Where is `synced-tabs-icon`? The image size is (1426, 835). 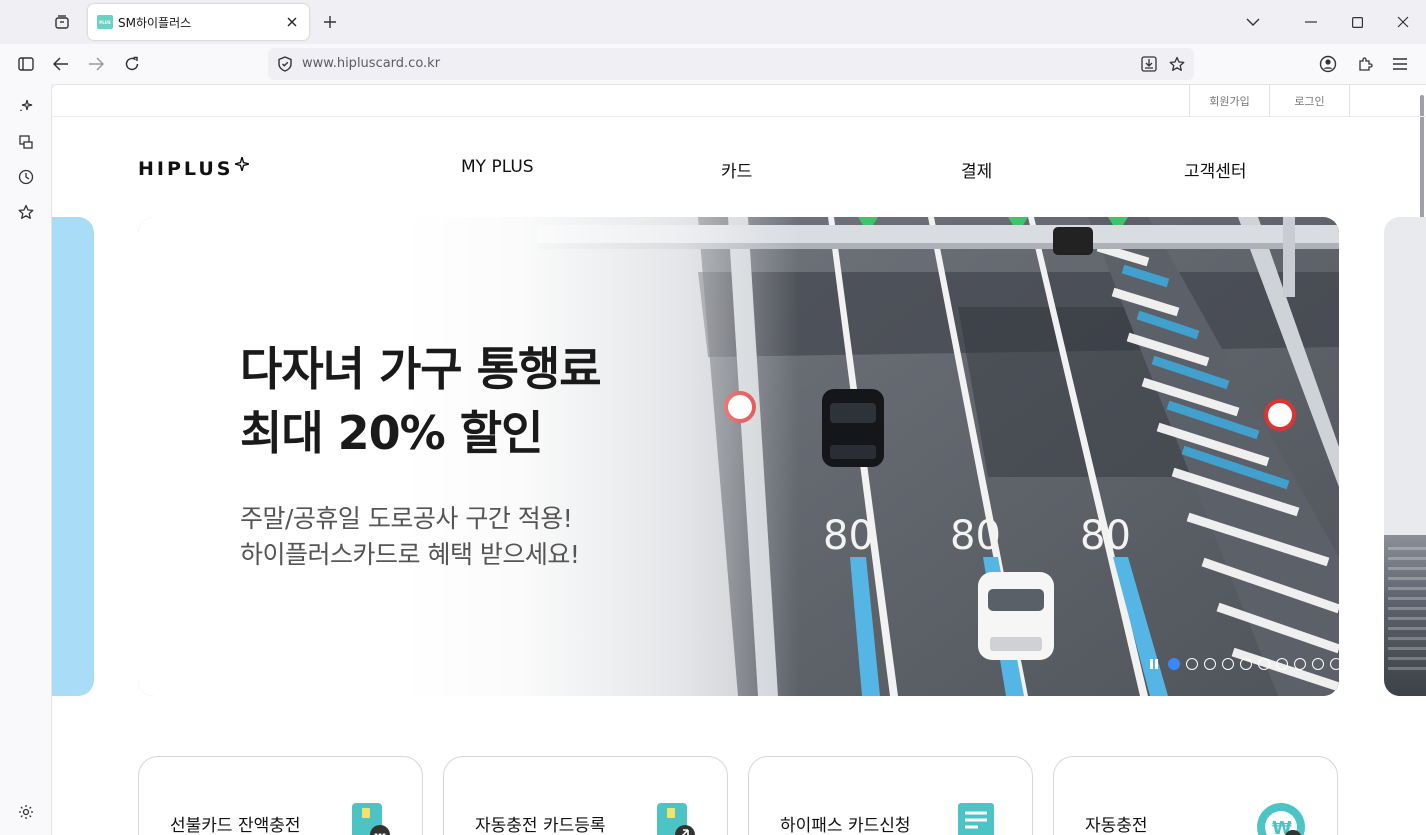 synced-tabs-icon is located at coordinates (26, 142).